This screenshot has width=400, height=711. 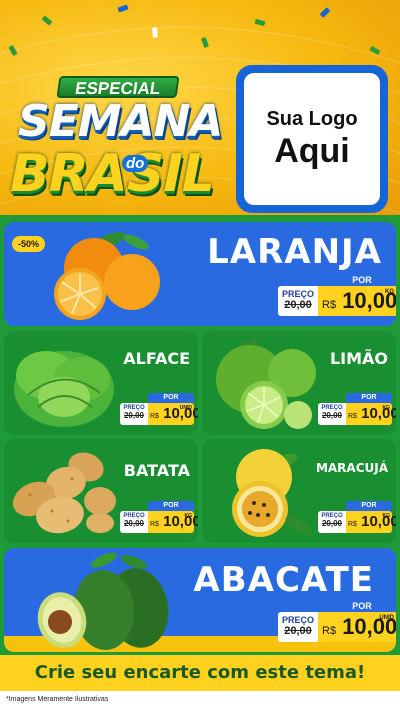 I want to click on event-title-logo: ESPECIAL SEMANA BRASIL do, so click(x=117, y=140).